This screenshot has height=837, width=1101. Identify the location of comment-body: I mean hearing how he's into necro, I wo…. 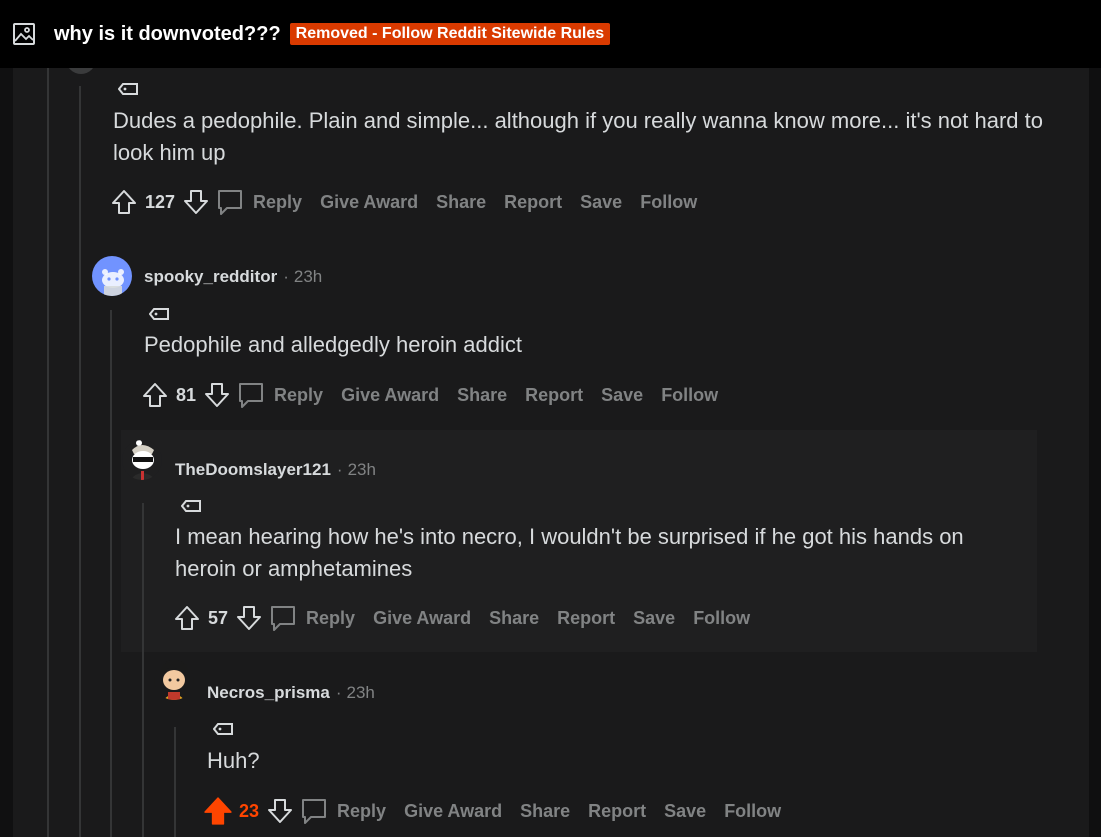
(569, 552).